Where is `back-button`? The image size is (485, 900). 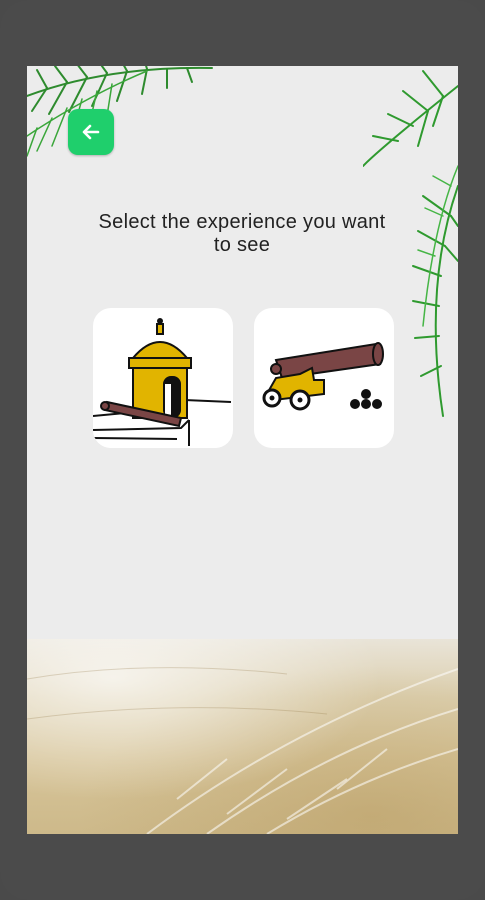 back-button is located at coordinates (91, 132).